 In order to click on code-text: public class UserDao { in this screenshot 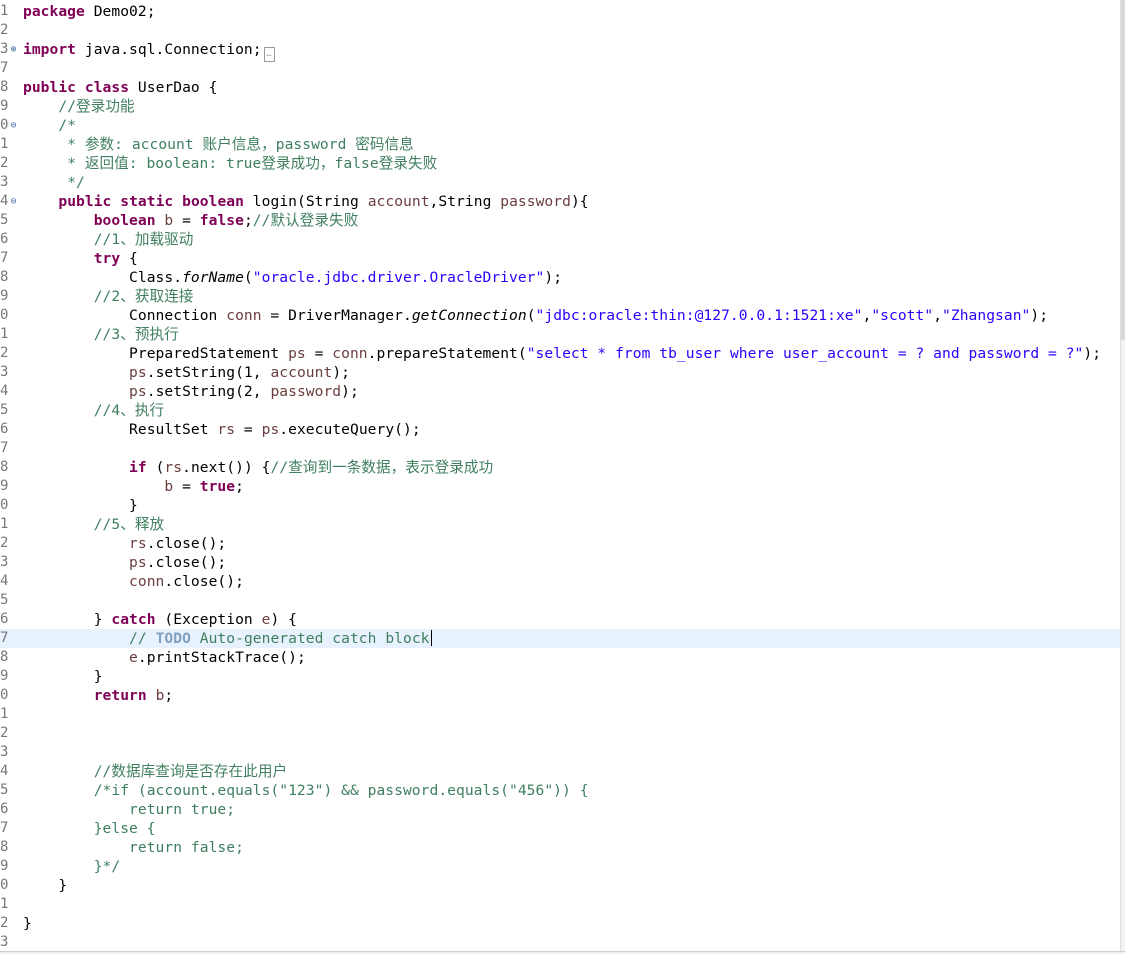, I will do `click(120, 87)`.